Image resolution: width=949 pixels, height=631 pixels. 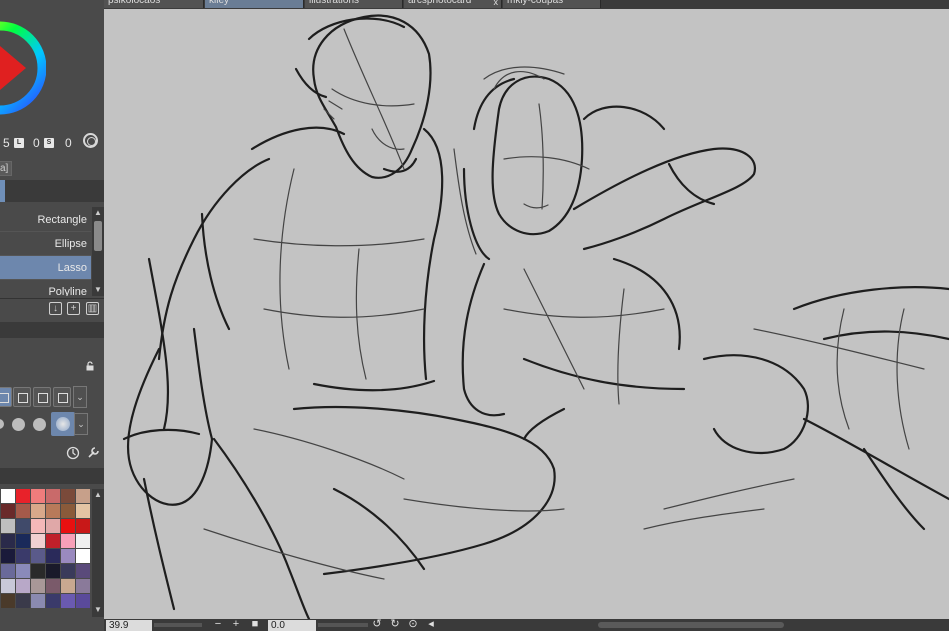 What do you see at coordinates (45, 244) in the screenshot?
I see `tool-ellipse: Ellipse` at bounding box center [45, 244].